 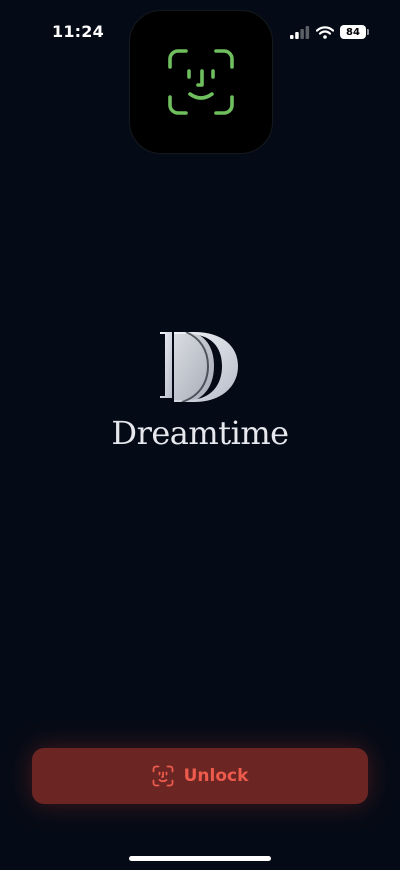 I want to click on cellular-signal-icon, so click(x=300, y=32).